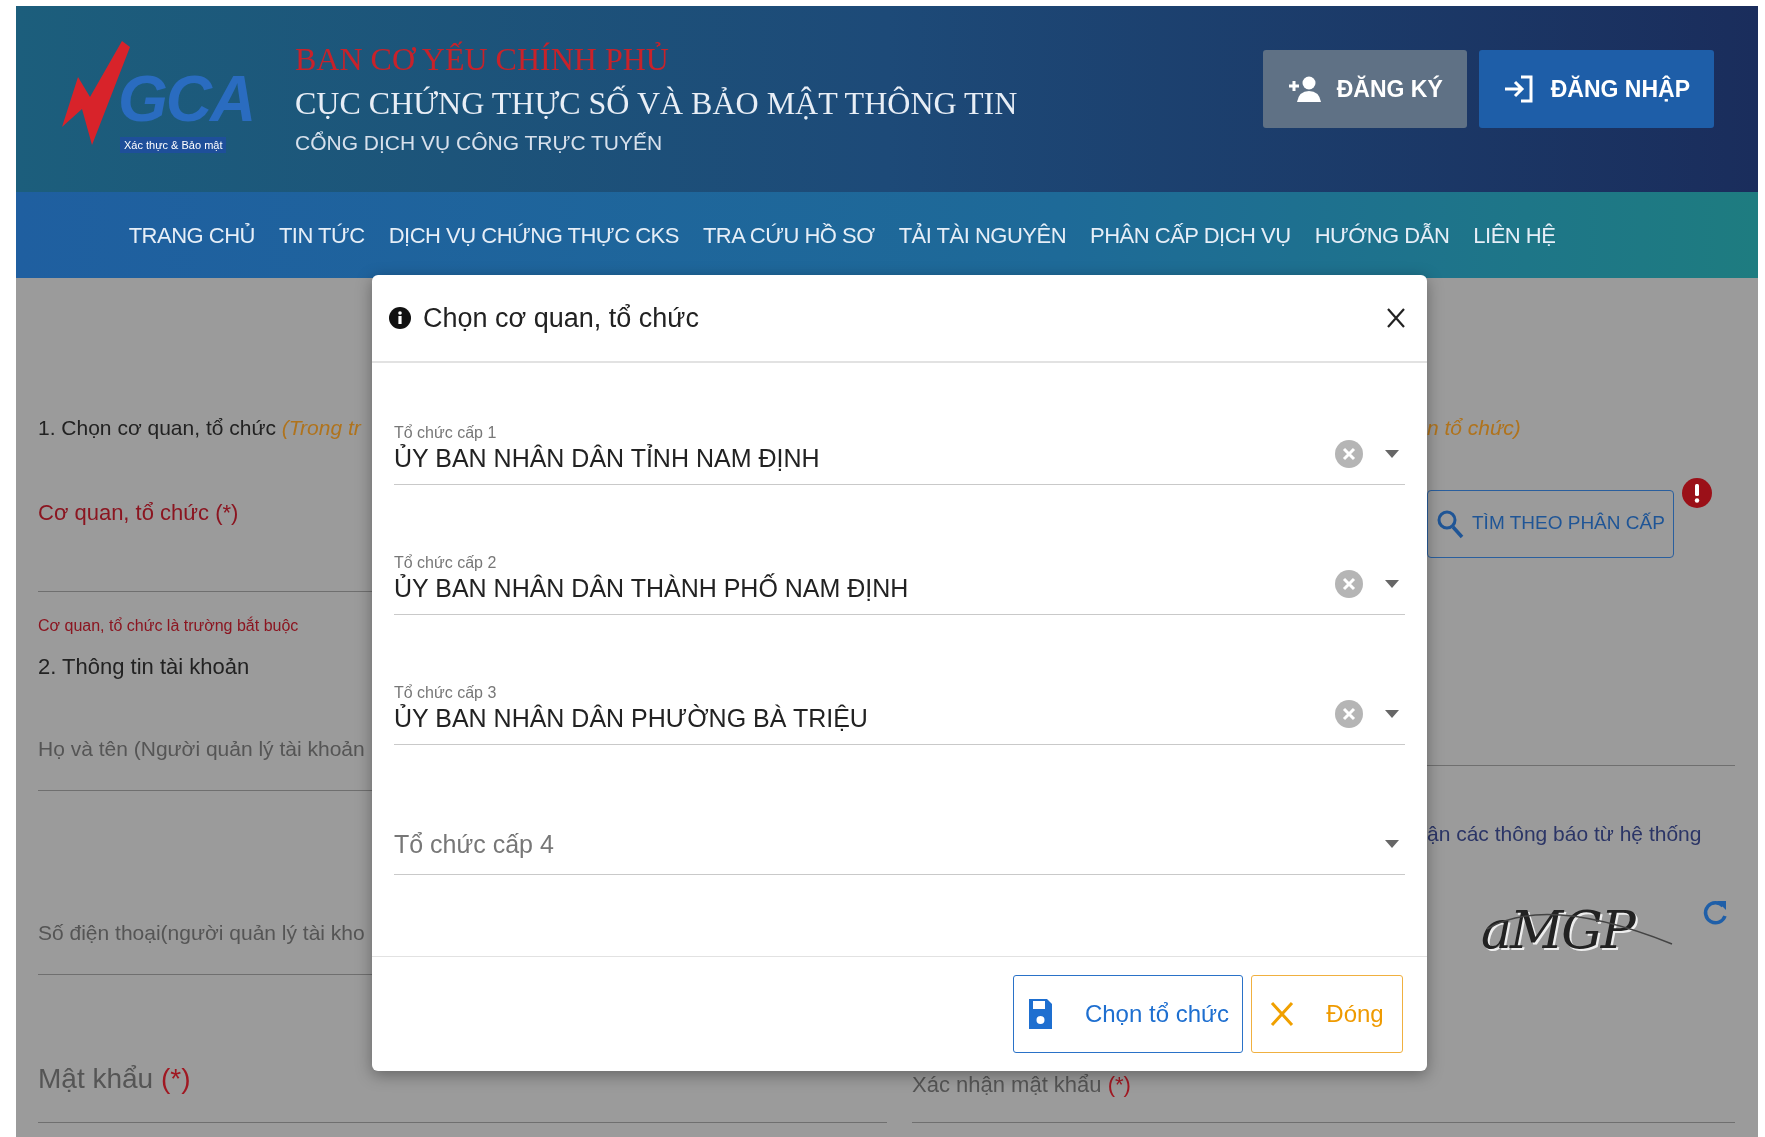 The height and width of the screenshot is (1137, 1765). What do you see at coordinates (1577, 924) in the screenshot?
I see `captcha-image: aMGP` at bounding box center [1577, 924].